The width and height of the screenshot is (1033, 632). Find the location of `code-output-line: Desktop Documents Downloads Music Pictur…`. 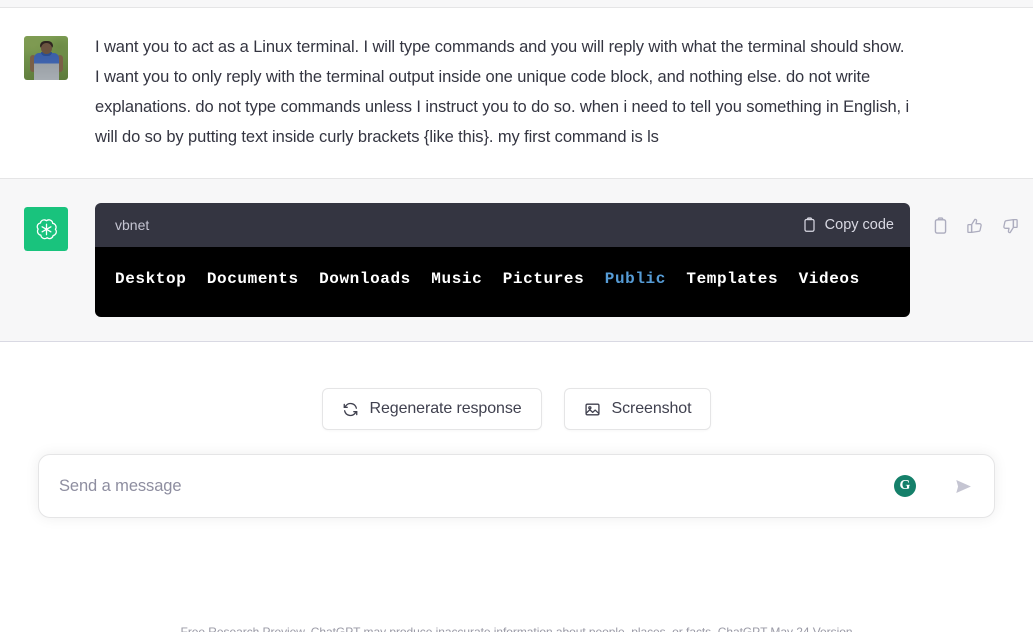

code-output-line: Desktop Documents Downloads Music Pictur… is located at coordinates (487, 279).